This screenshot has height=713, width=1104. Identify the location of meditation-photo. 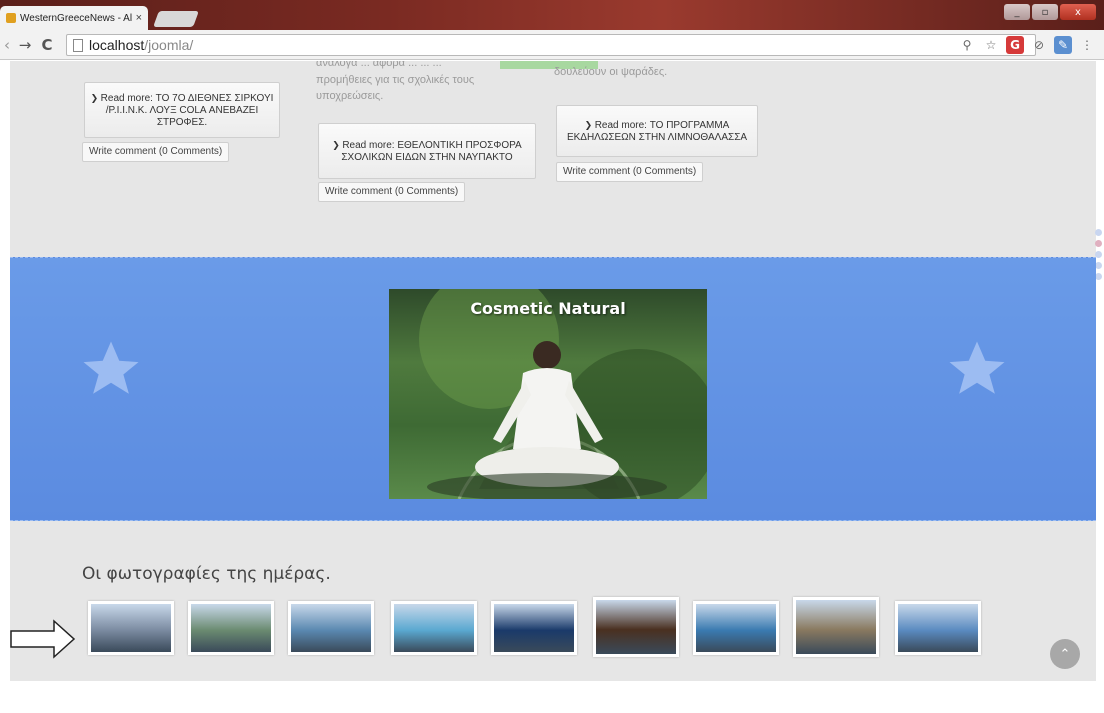
(563, 394).